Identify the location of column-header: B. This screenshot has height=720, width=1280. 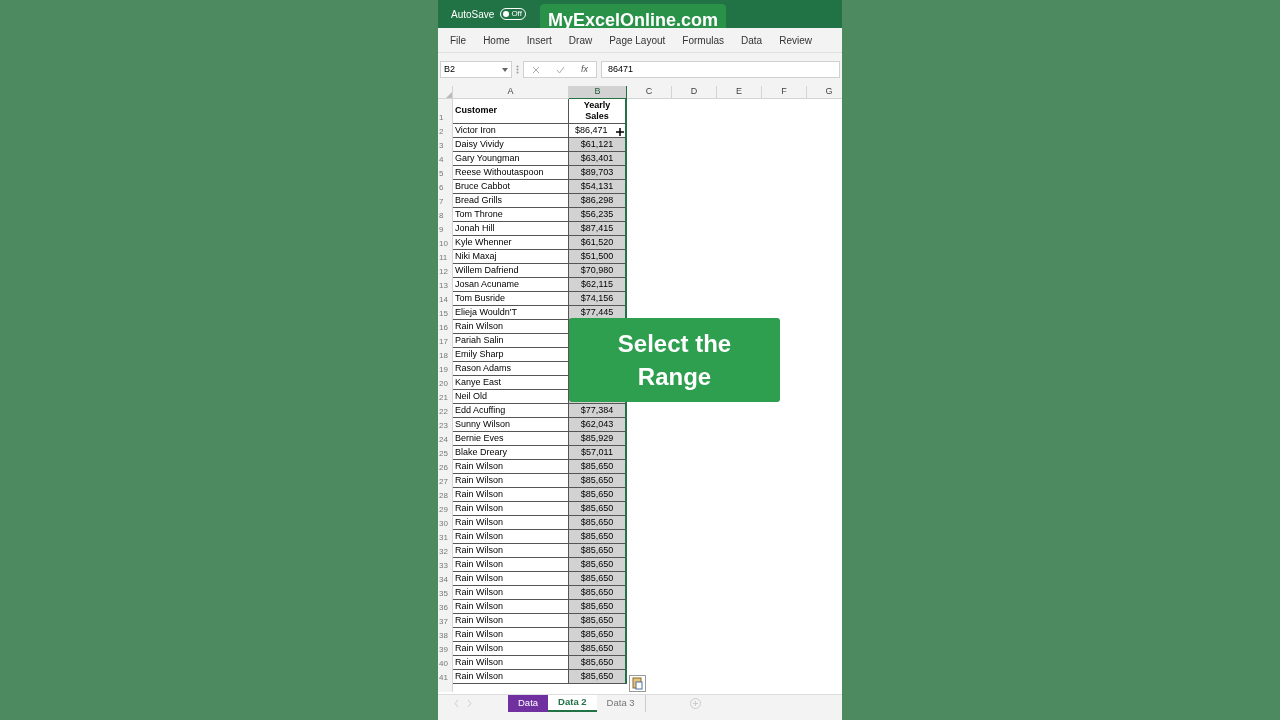
(598, 92).